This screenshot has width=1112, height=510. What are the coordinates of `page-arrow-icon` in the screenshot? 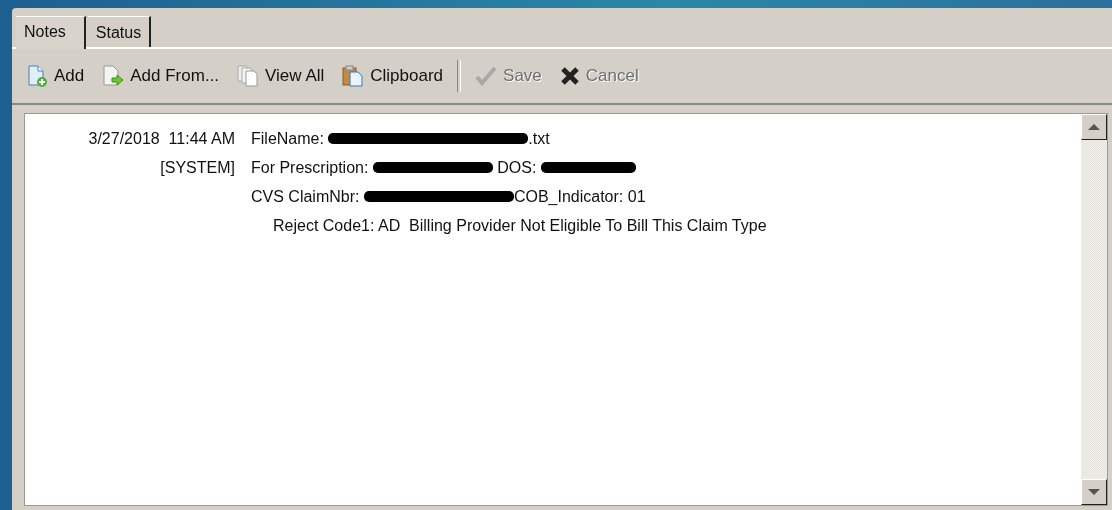 It's located at (113, 76).